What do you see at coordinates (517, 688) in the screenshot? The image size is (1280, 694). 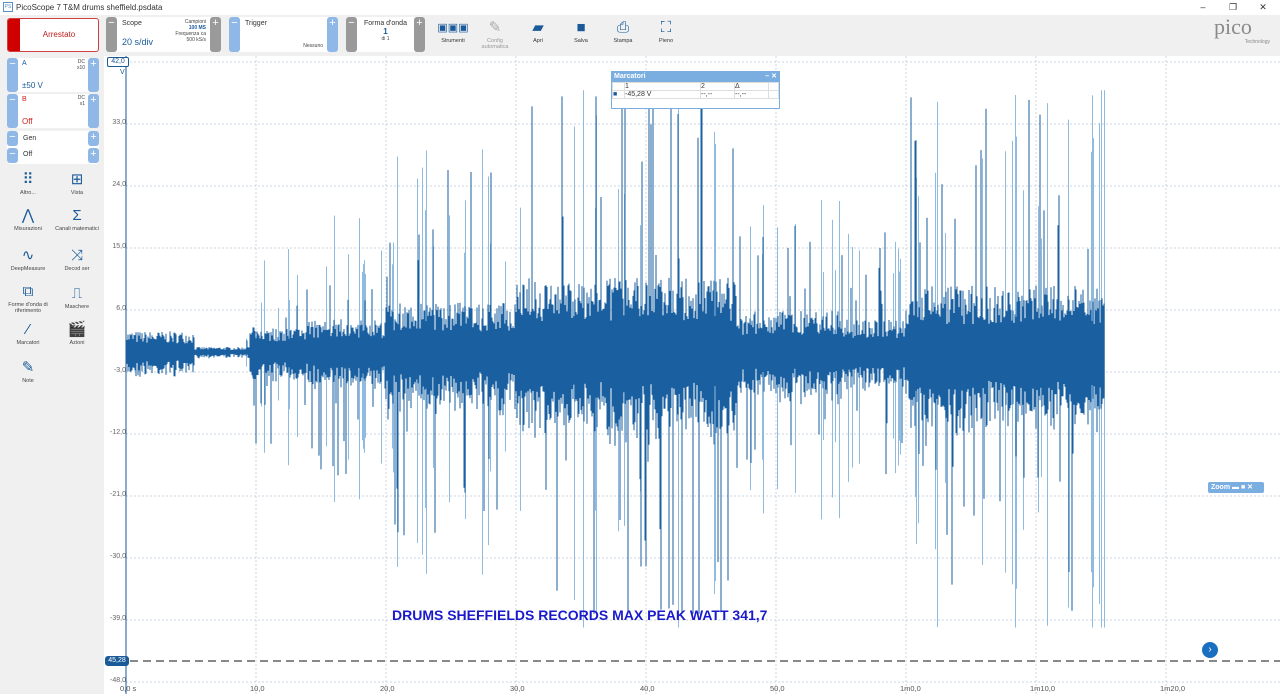 I see `x-tick-label: 30,0` at bounding box center [517, 688].